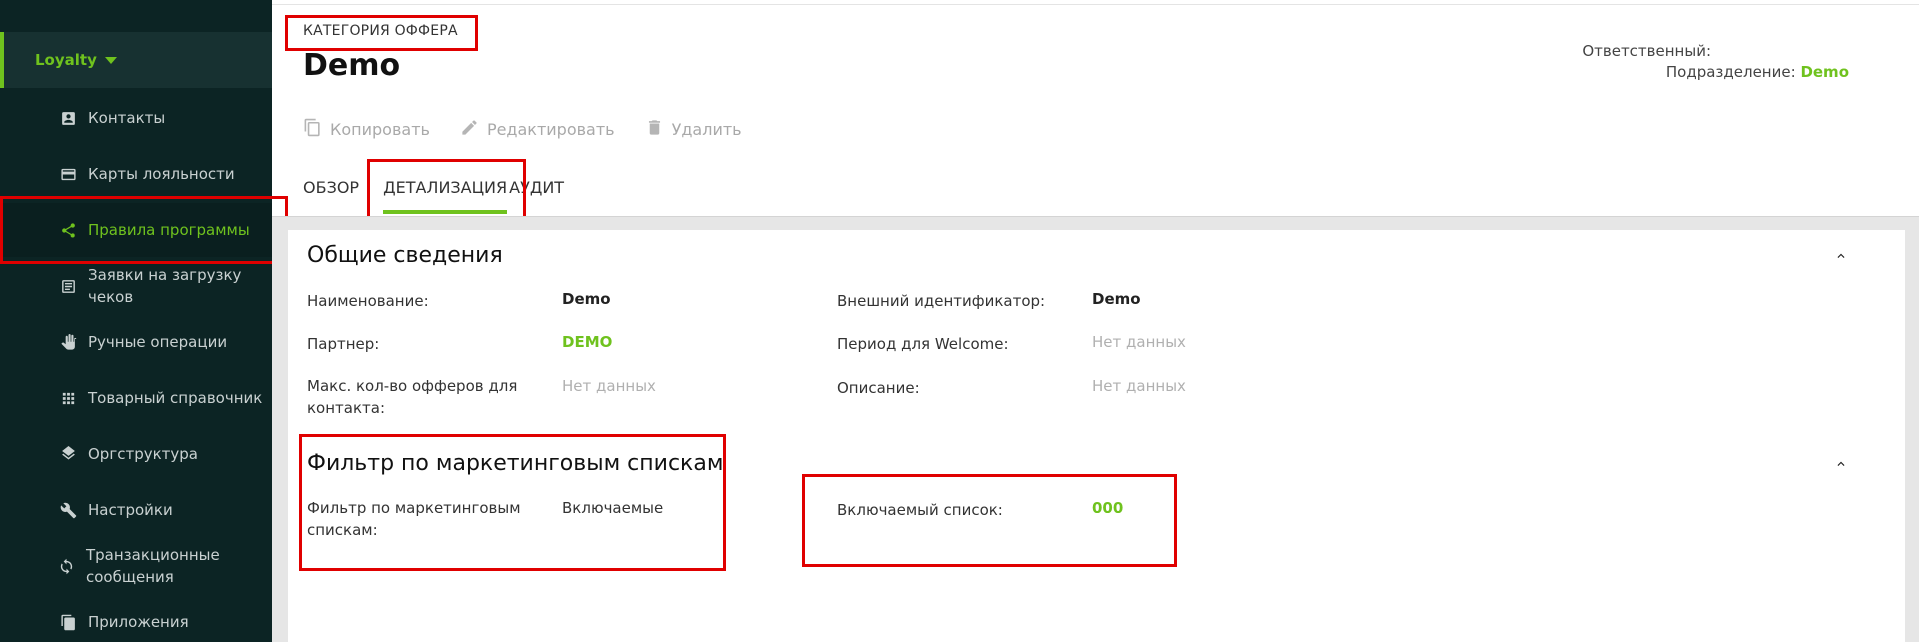  What do you see at coordinates (343, 344) in the screenshot?
I see `partner-label: Партнер:` at bounding box center [343, 344].